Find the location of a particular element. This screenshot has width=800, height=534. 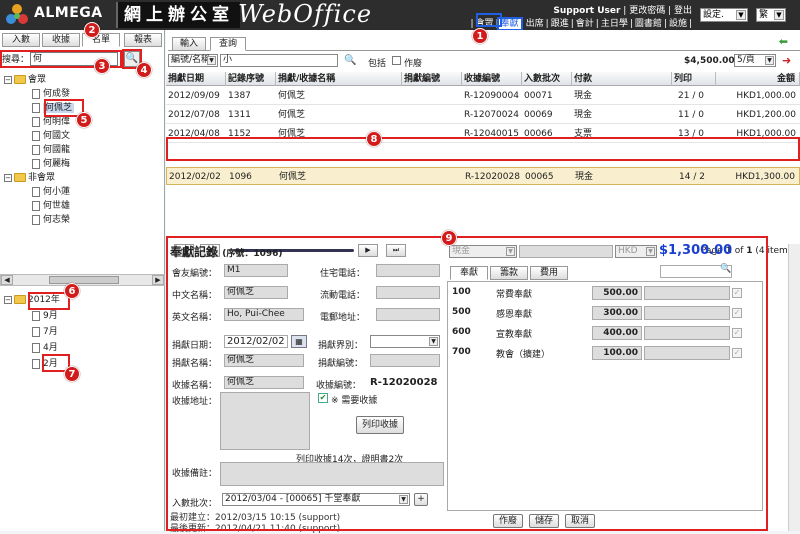

currency-select: HKD ▼ is located at coordinates (636, 251).